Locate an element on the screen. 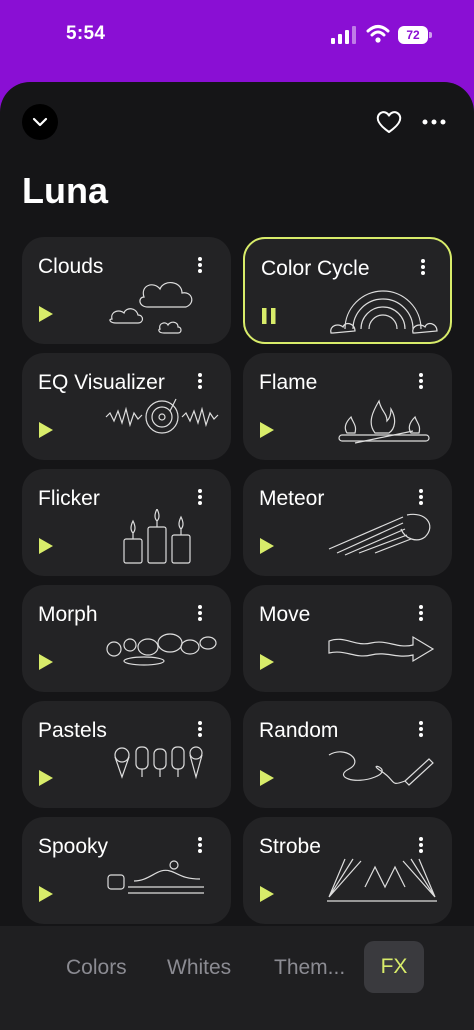  collapse-button is located at coordinates (40, 122).